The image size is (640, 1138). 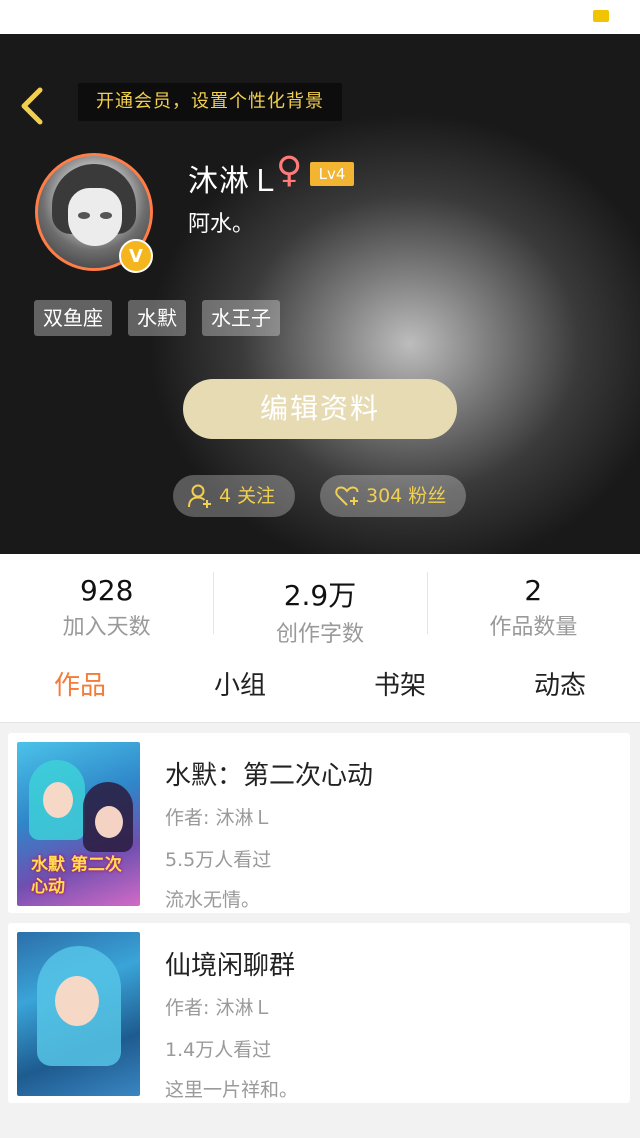 What do you see at coordinates (218, 860) in the screenshot?
I see `work-views: 5.5万人看过` at bounding box center [218, 860].